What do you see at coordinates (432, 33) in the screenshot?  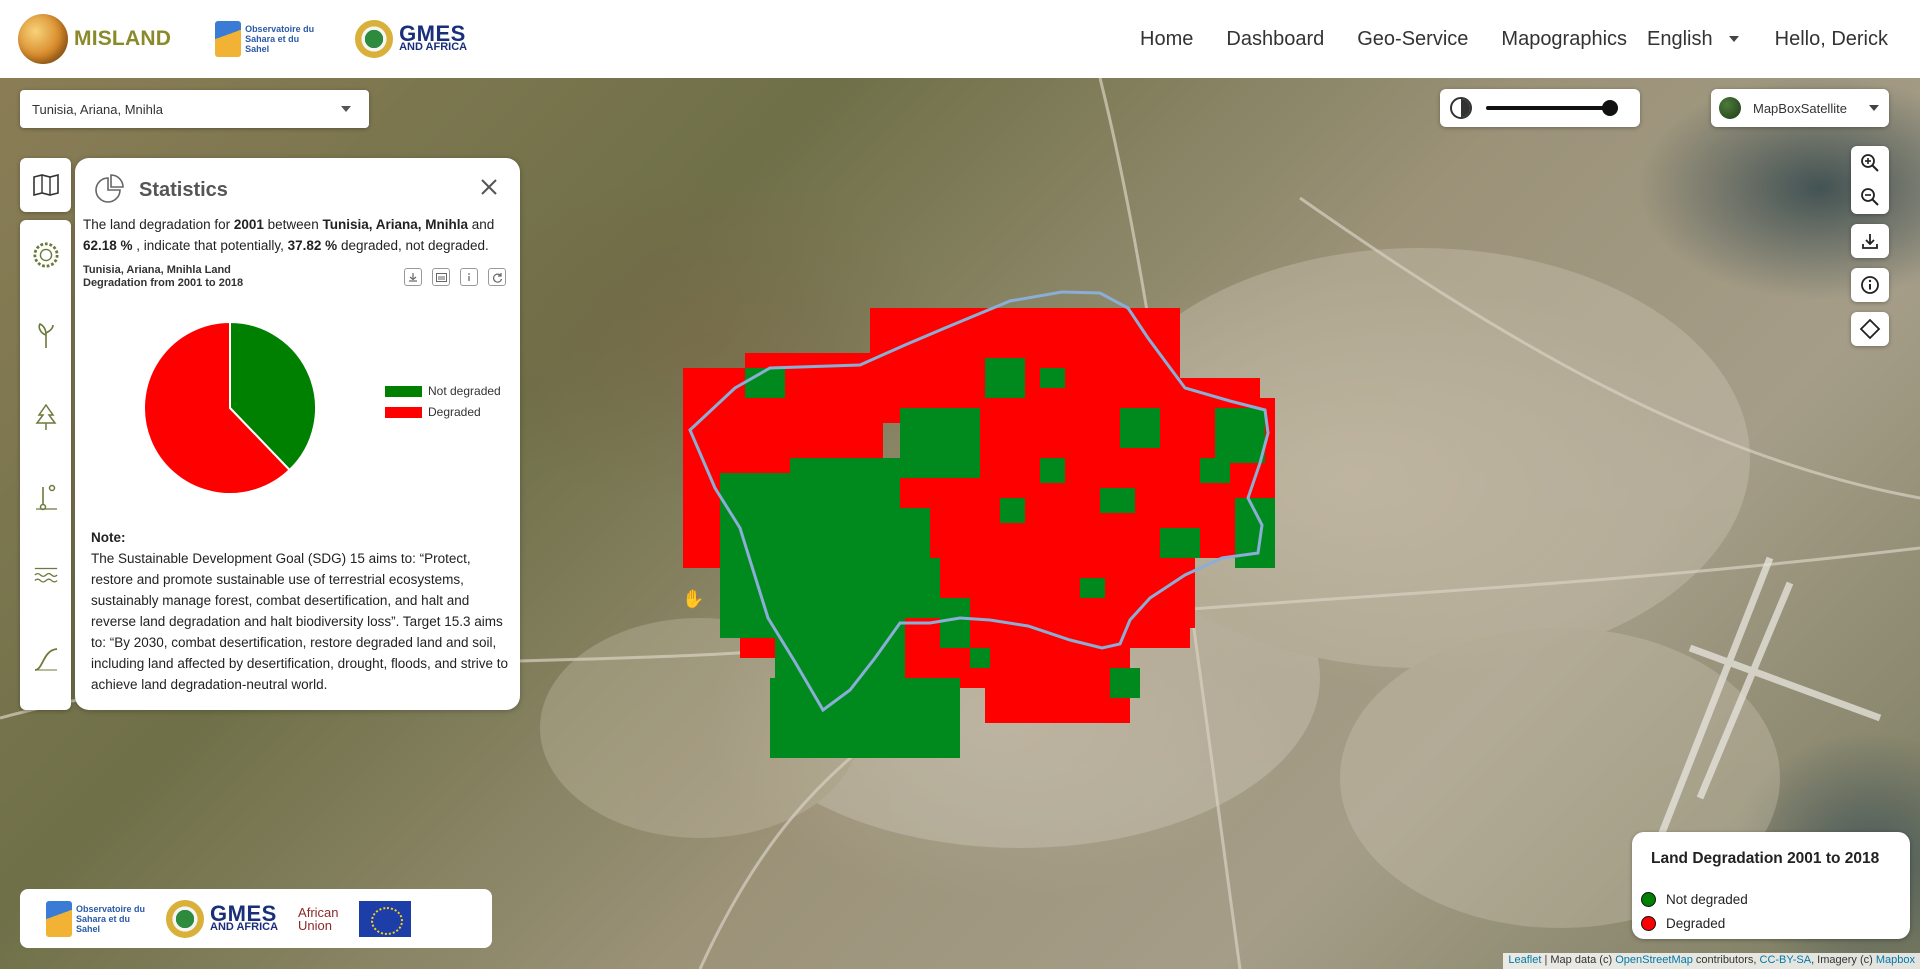 I see `gmes-logo-title: GMES` at bounding box center [432, 33].